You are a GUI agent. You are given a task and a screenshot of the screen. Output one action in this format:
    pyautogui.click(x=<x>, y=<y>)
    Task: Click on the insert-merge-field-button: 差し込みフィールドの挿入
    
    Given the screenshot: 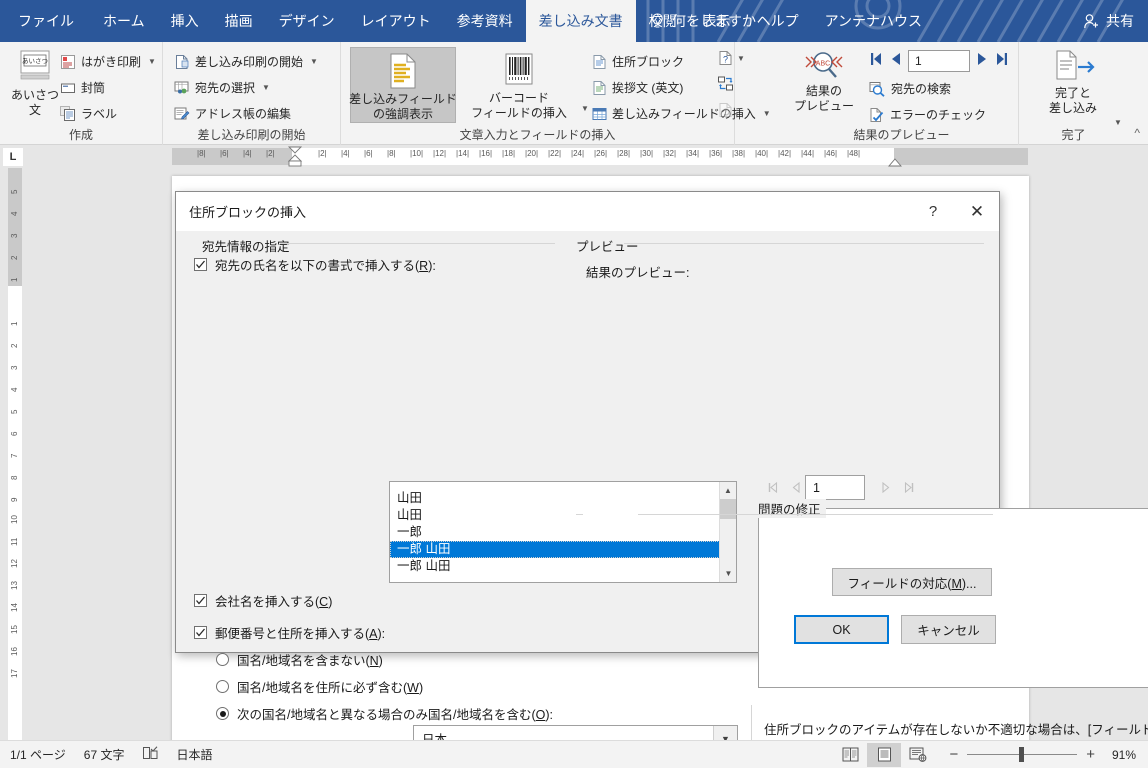 What is the action you would take?
    pyautogui.click(x=681, y=113)
    